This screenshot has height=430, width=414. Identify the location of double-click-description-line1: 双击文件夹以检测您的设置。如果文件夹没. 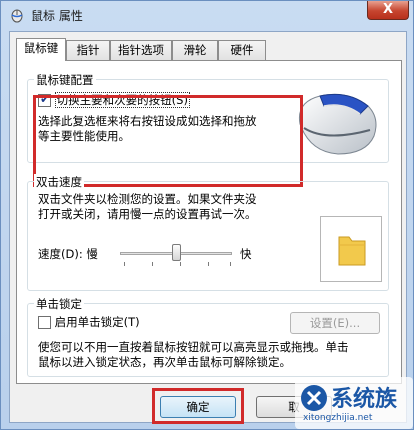
(147, 199).